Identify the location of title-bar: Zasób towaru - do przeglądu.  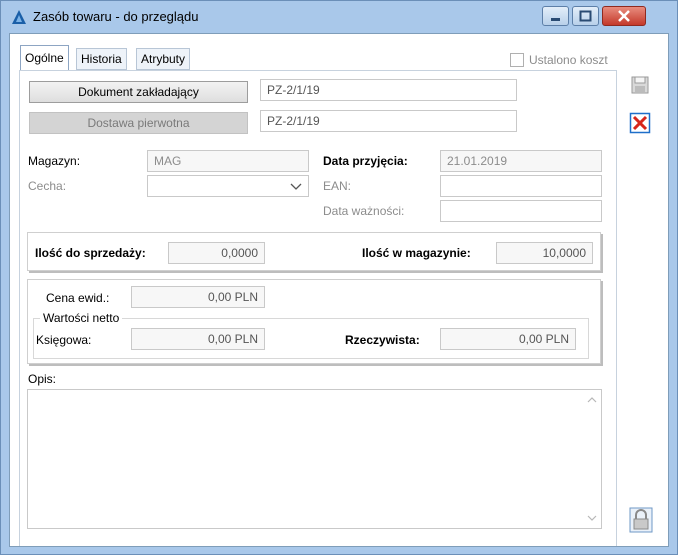
(339, 16).